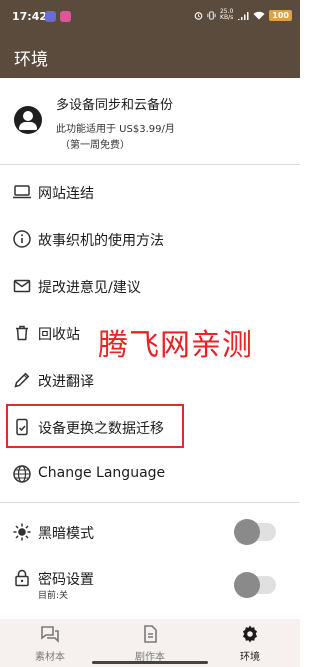  Describe the element at coordinates (22, 578) in the screenshot. I see `lock-icon` at that location.